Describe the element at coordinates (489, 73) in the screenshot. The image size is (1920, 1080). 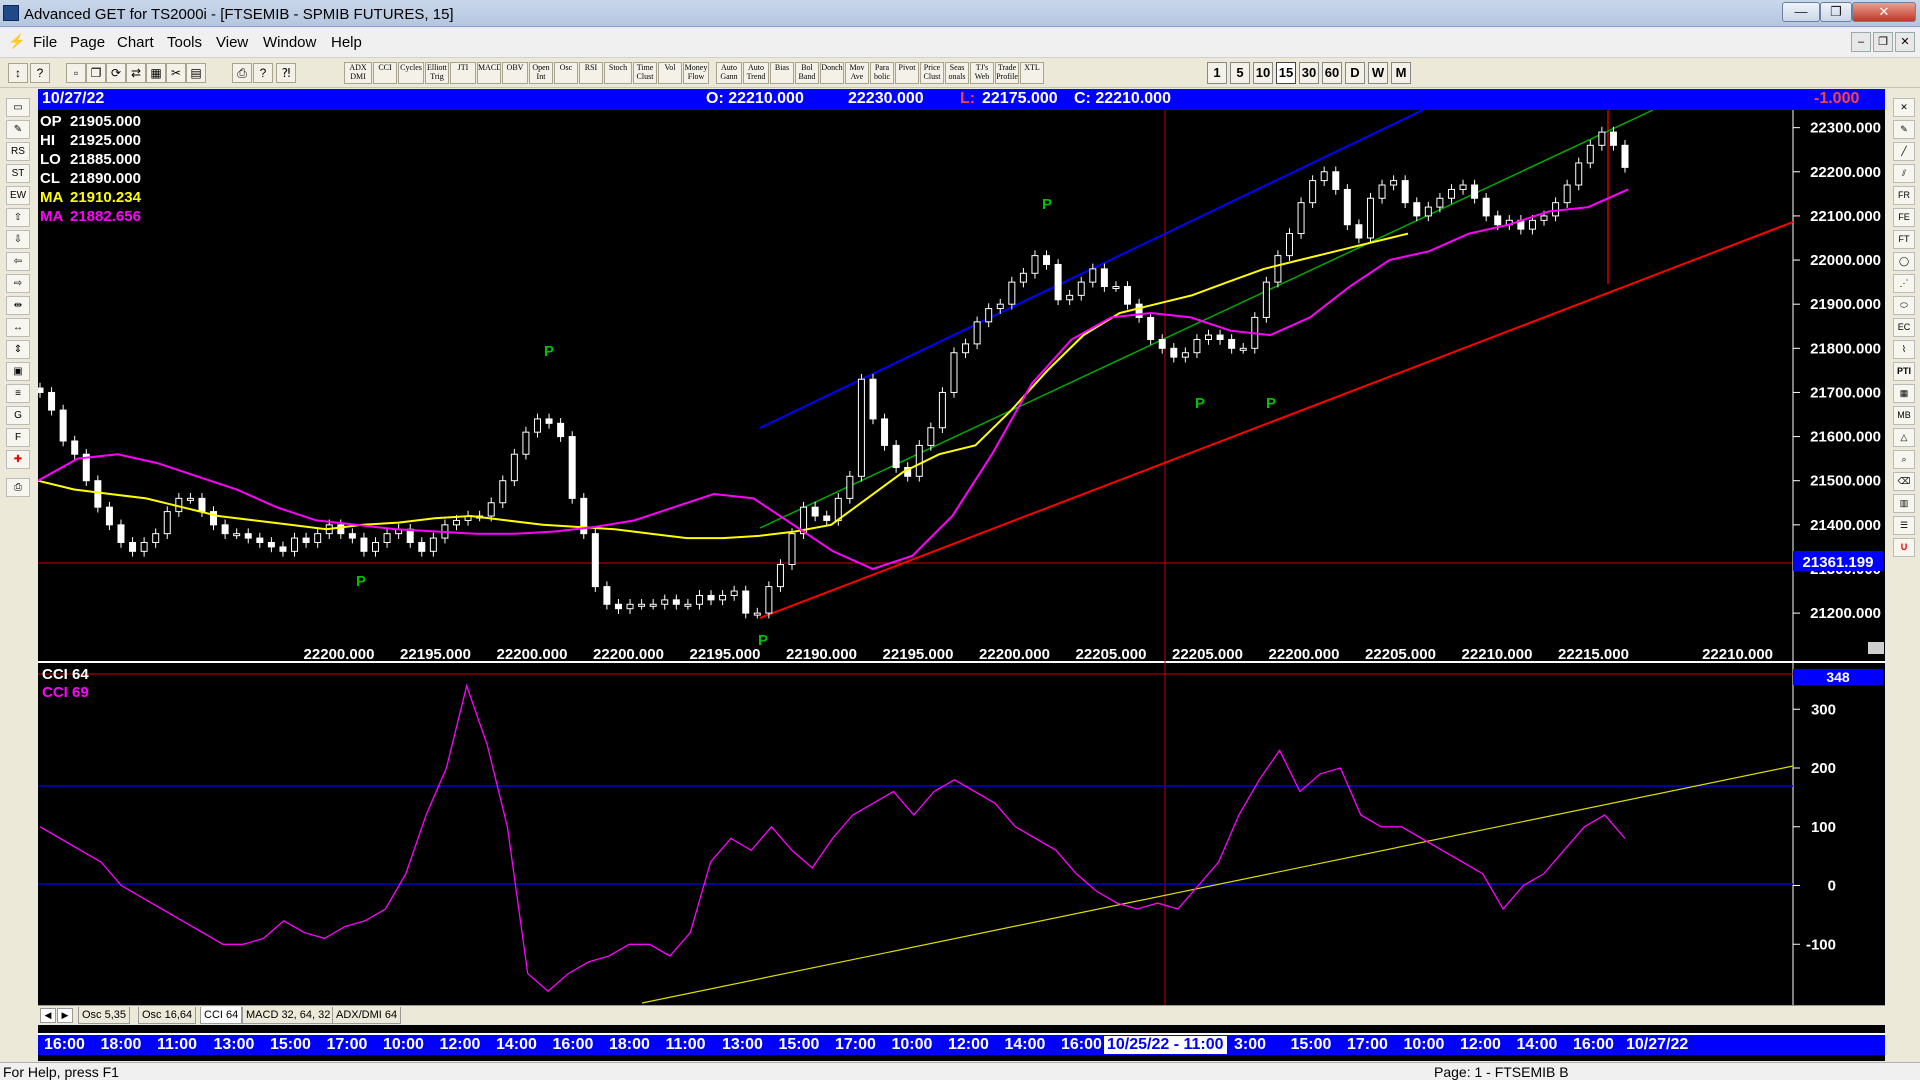
I see `study-macd-button: MACD` at that location.